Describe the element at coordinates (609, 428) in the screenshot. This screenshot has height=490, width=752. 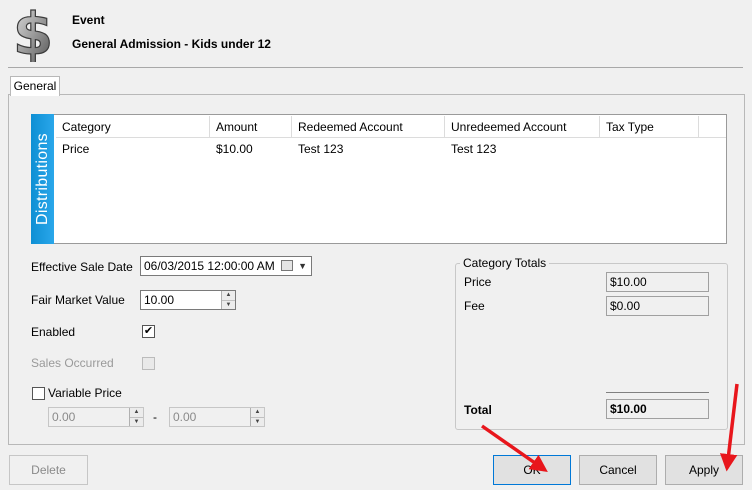
I see `annotation-arrows` at that location.